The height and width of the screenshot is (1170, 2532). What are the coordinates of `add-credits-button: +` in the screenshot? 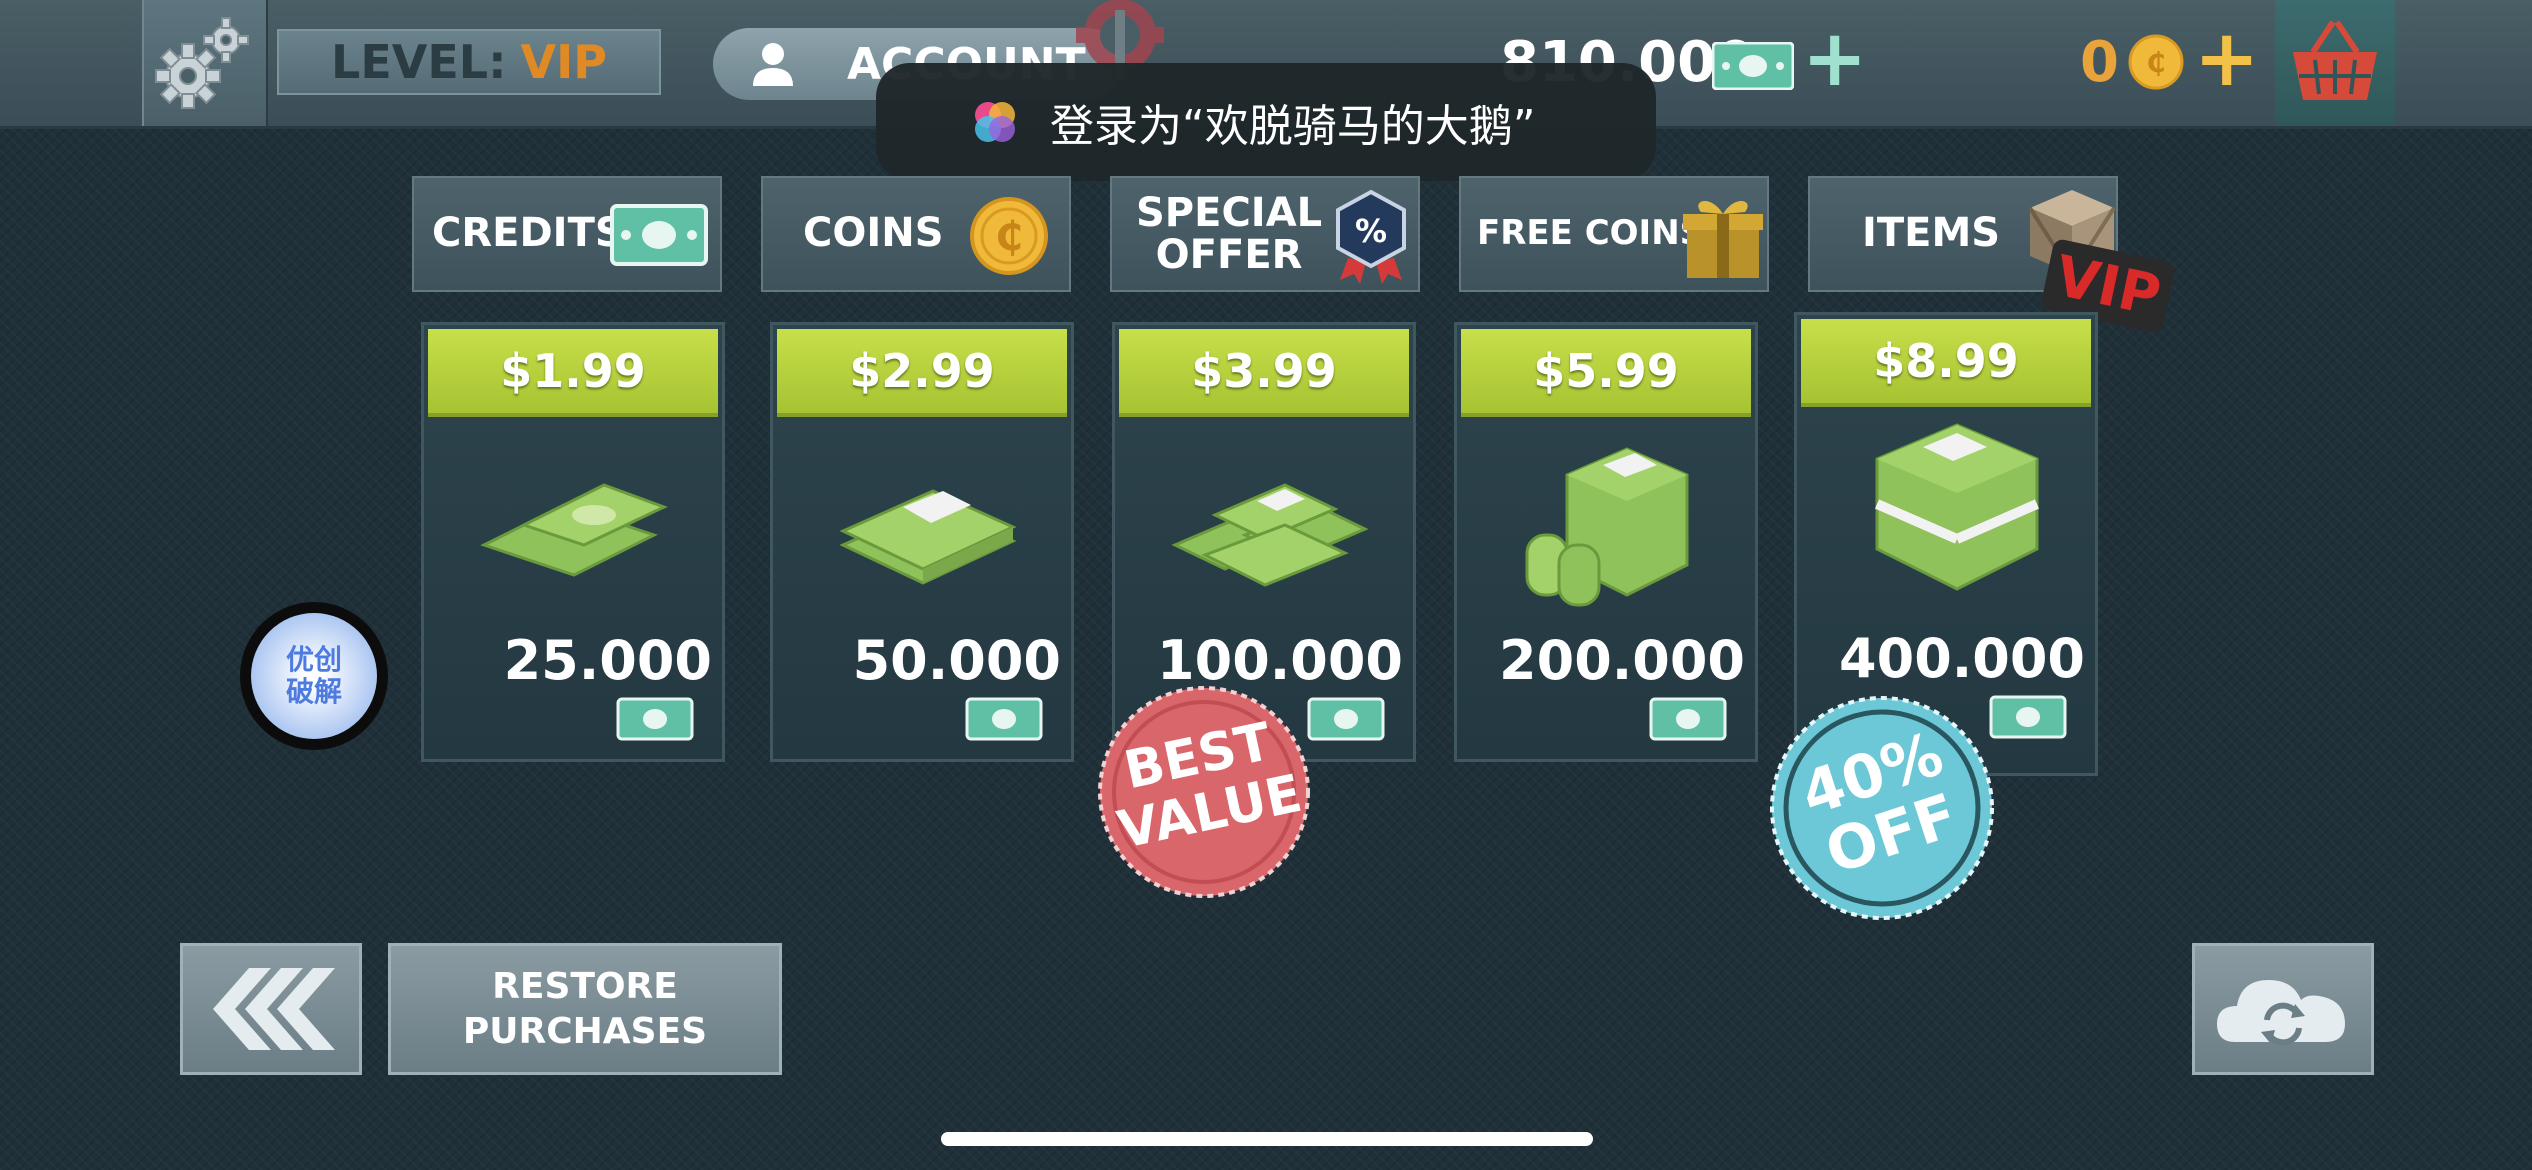 It's located at (1834, 59).